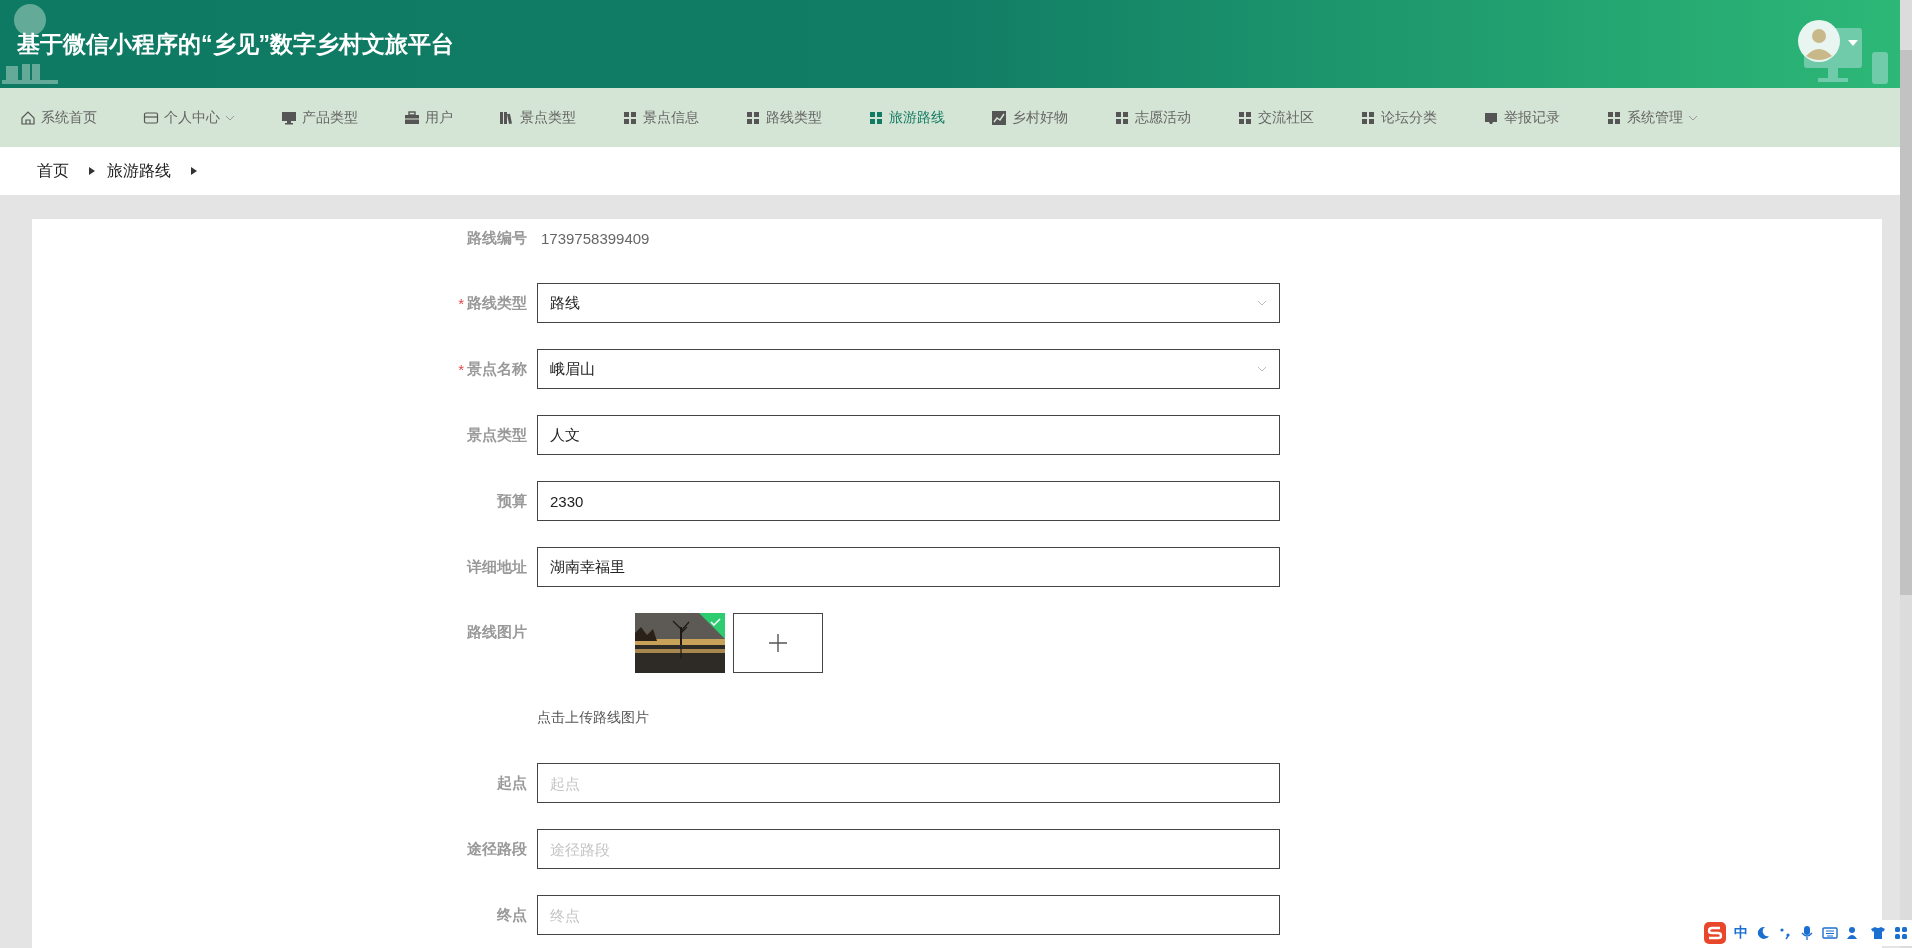 This screenshot has height=948, width=1912. Describe the element at coordinates (189, 117) in the screenshot. I see `nav-item: 个人中心` at that location.